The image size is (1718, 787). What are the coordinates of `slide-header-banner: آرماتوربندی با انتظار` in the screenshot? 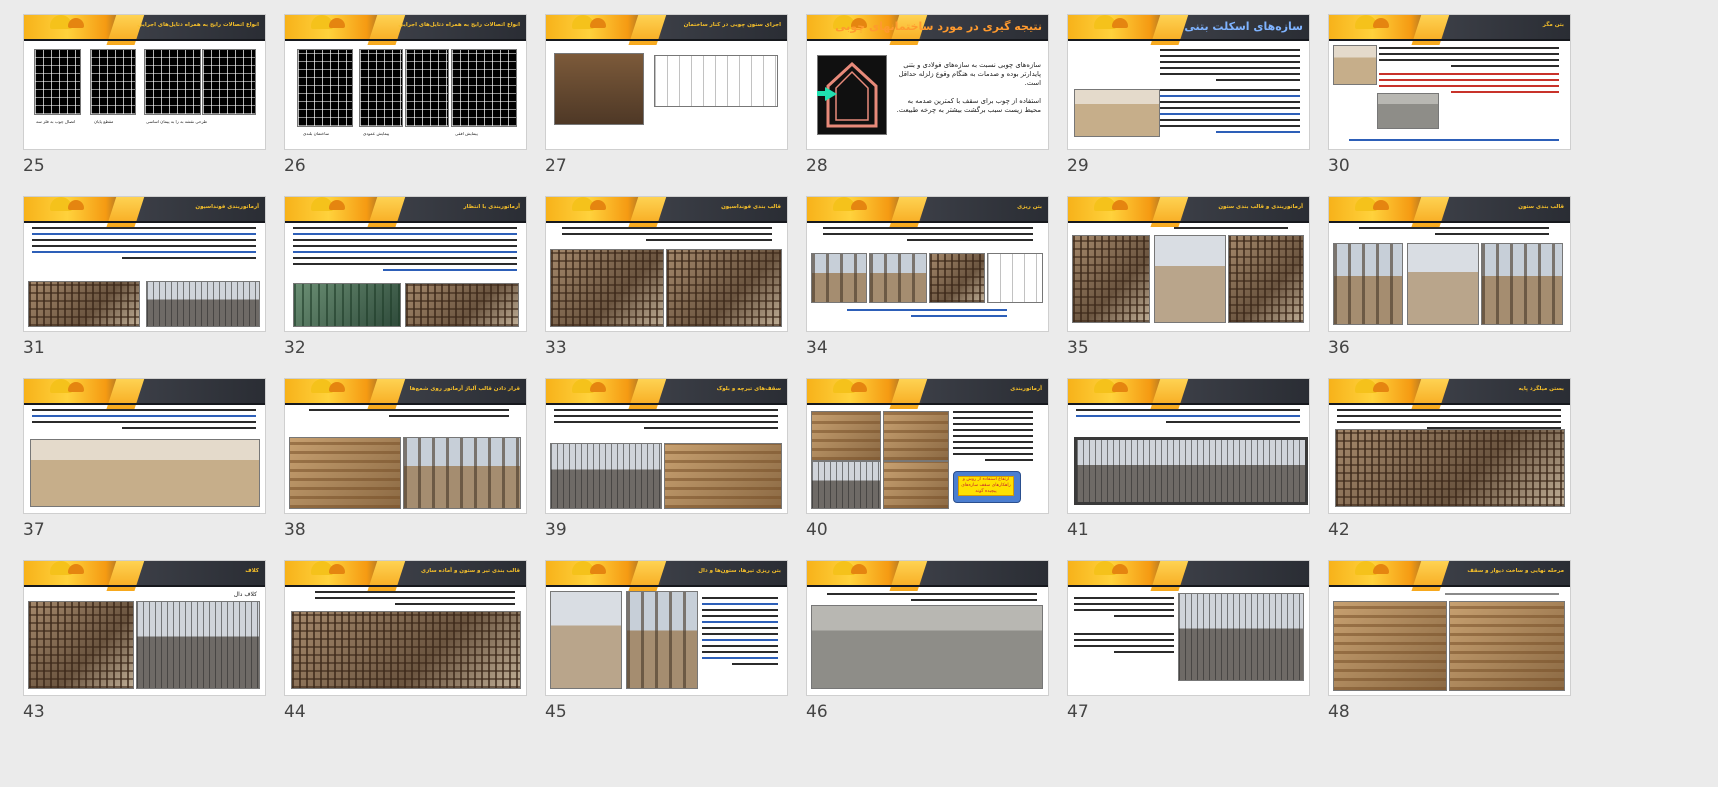 It's located at (405, 212).